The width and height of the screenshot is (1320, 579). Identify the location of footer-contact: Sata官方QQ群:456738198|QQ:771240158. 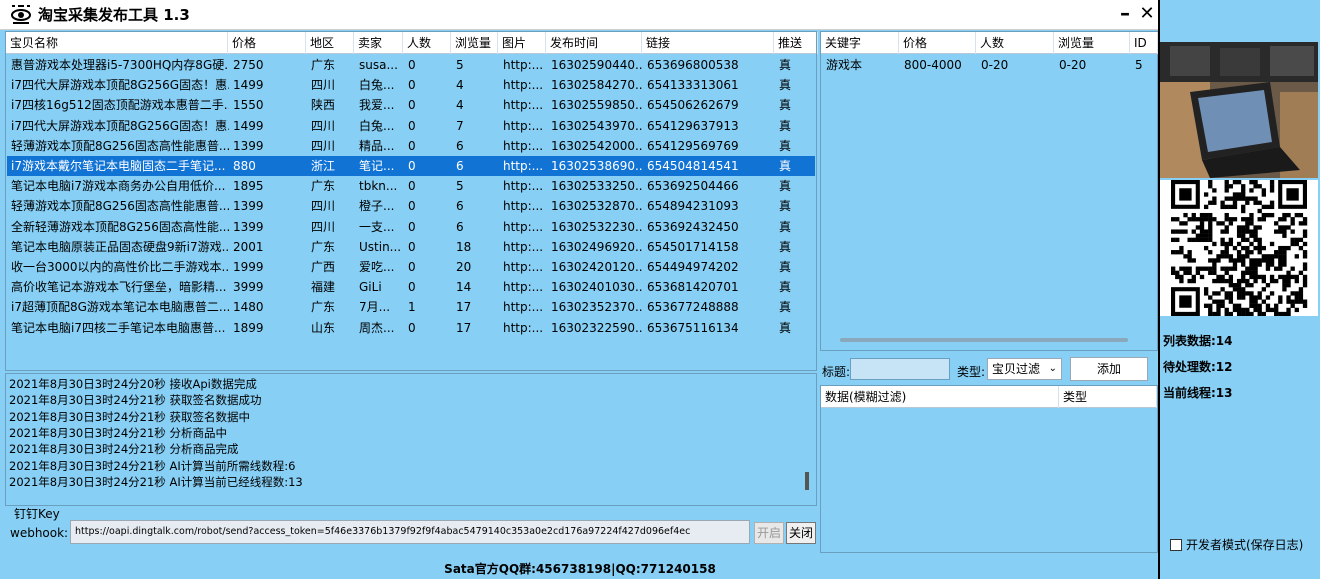
(580, 569).